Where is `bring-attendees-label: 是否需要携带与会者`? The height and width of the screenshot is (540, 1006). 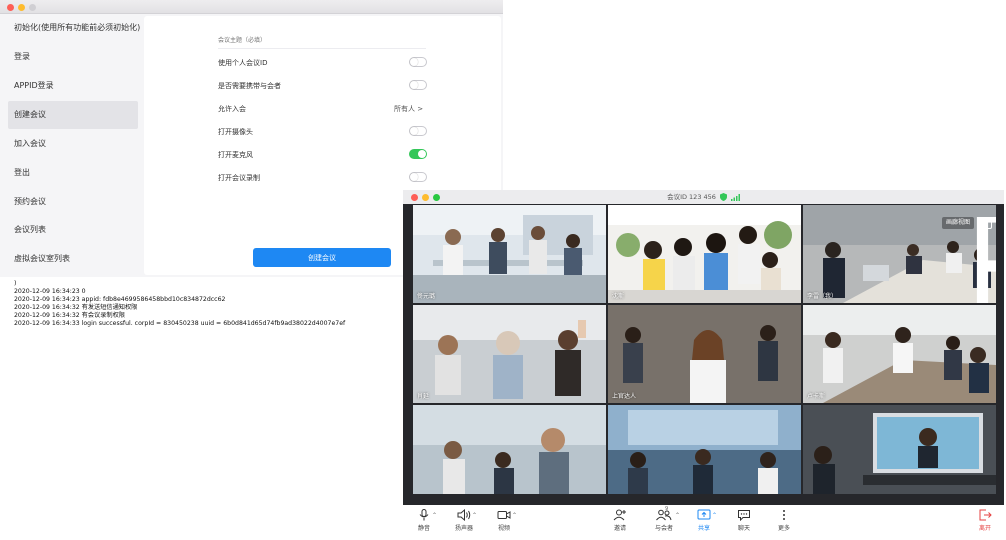 bring-attendees-label: 是否需要携带与会者 is located at coordinates (249, 86).